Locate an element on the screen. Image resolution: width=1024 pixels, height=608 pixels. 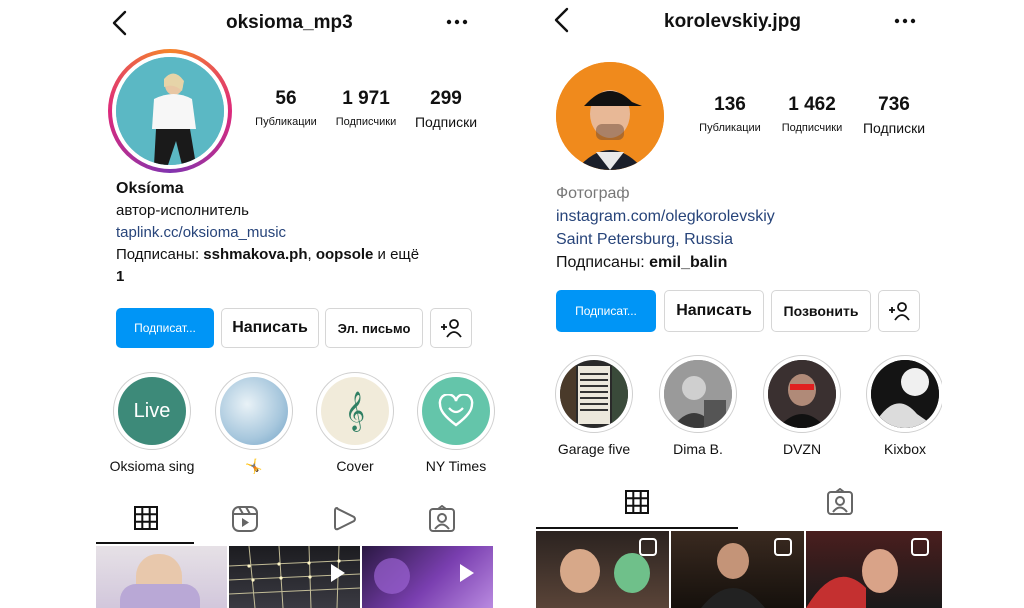
highlight-kixbox: Kixbox is located at coordinates (900, 406).